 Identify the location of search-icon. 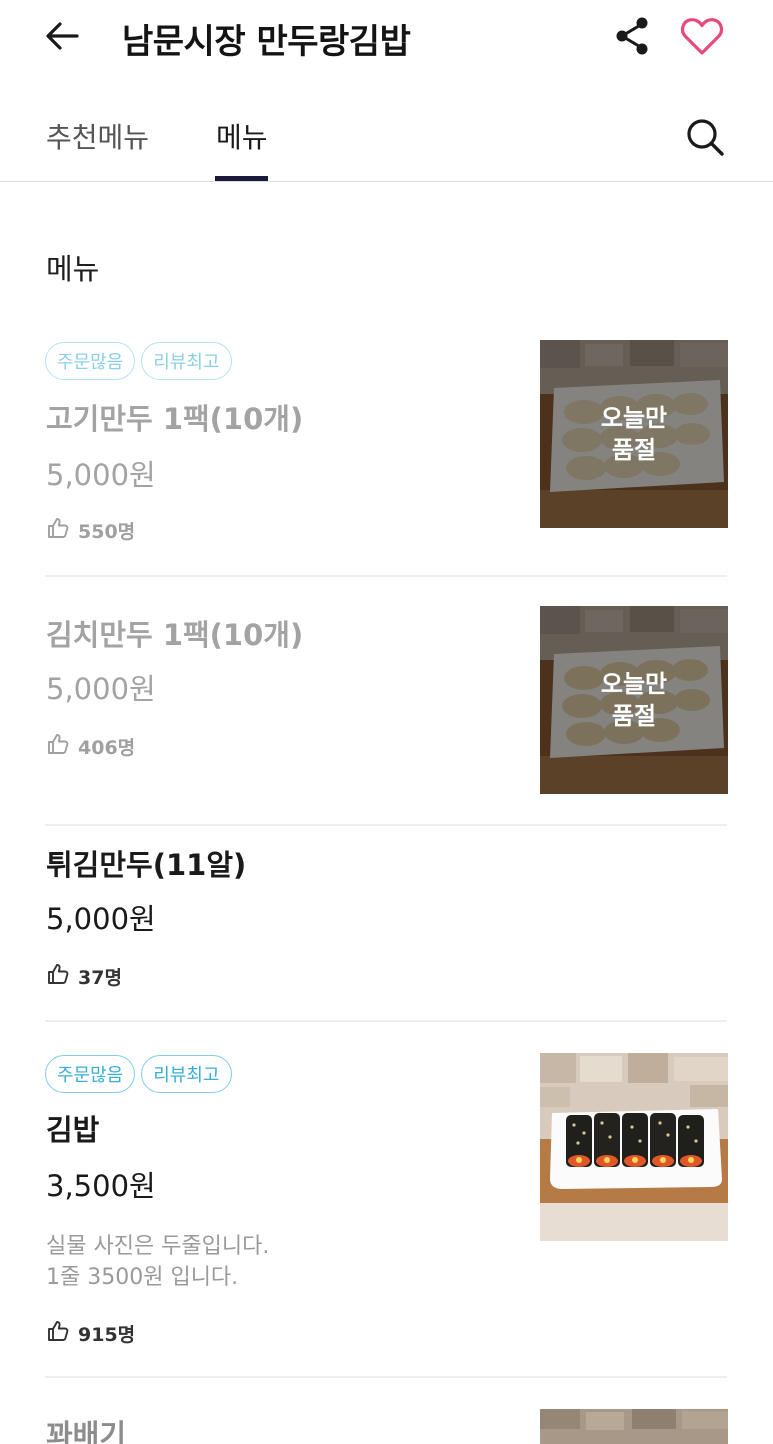
(705, 139).